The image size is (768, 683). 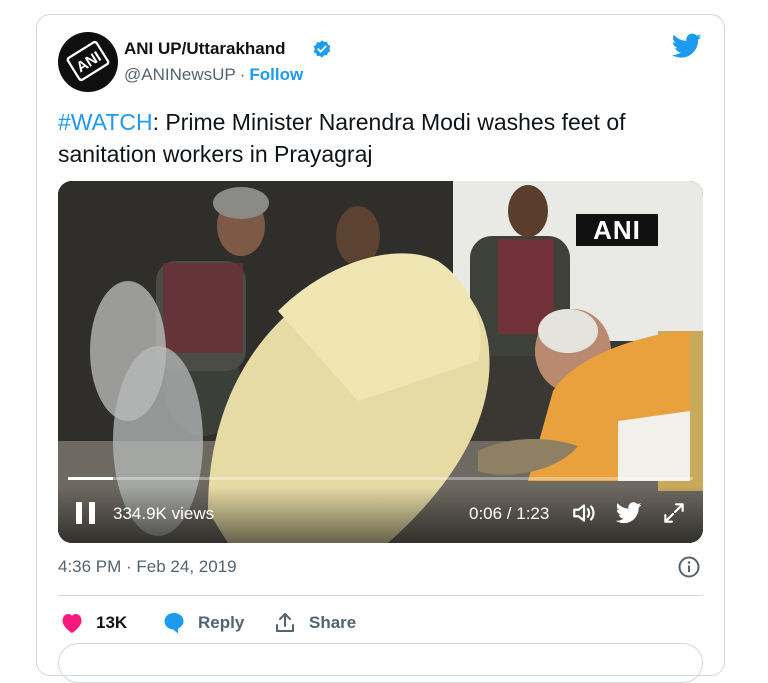 I want to click on view-count: 334.9K views, so click(x=164, y=513).